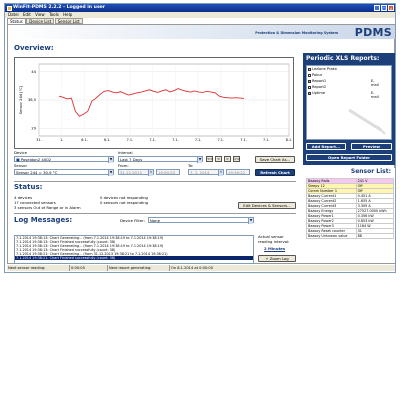  I want to click on interval-select-value: Last 7 Days, so click(131, 159).